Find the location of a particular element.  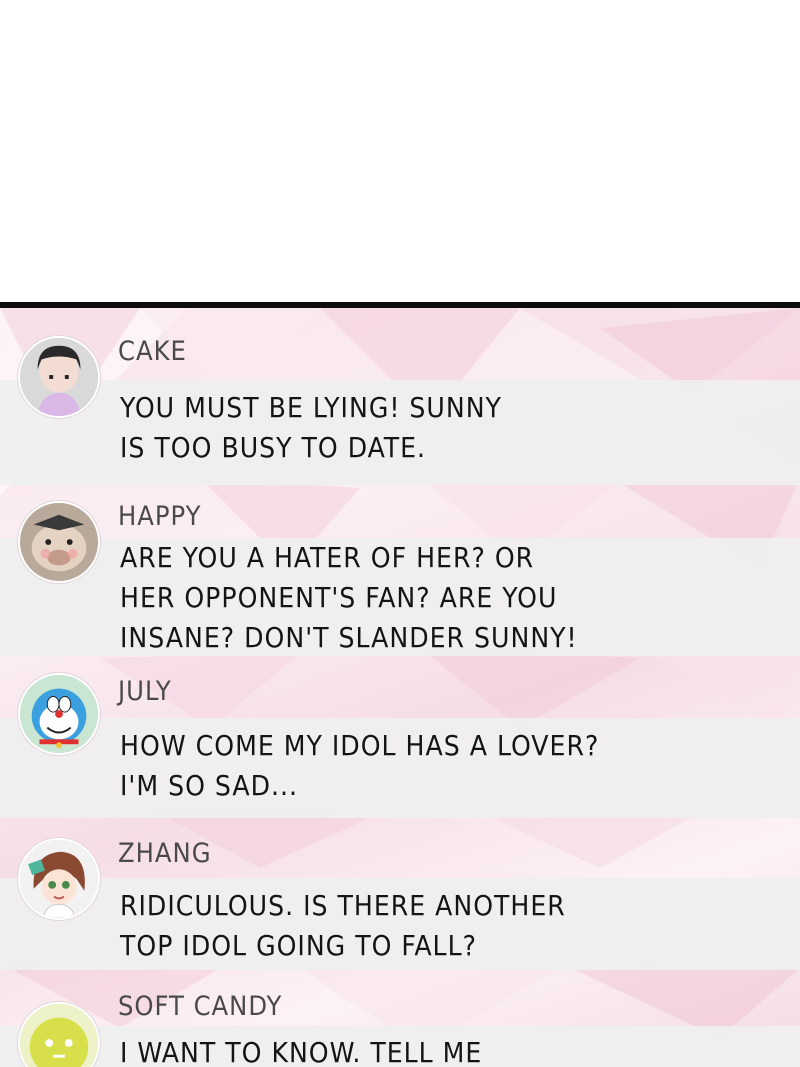

comment-line: IS TOO BUSY TO DATE. is located at coordinates (273, 447).